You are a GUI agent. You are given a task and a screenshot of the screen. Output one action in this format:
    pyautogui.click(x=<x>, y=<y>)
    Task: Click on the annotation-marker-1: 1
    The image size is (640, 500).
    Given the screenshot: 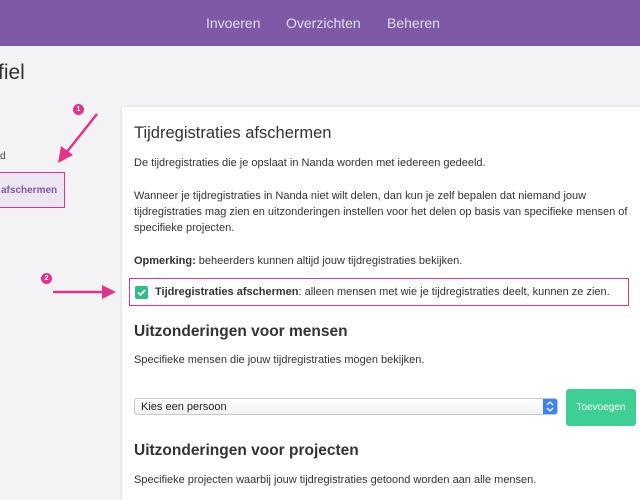 What is the action you would take?
    pyautogui.click(x=78, y=109)
    